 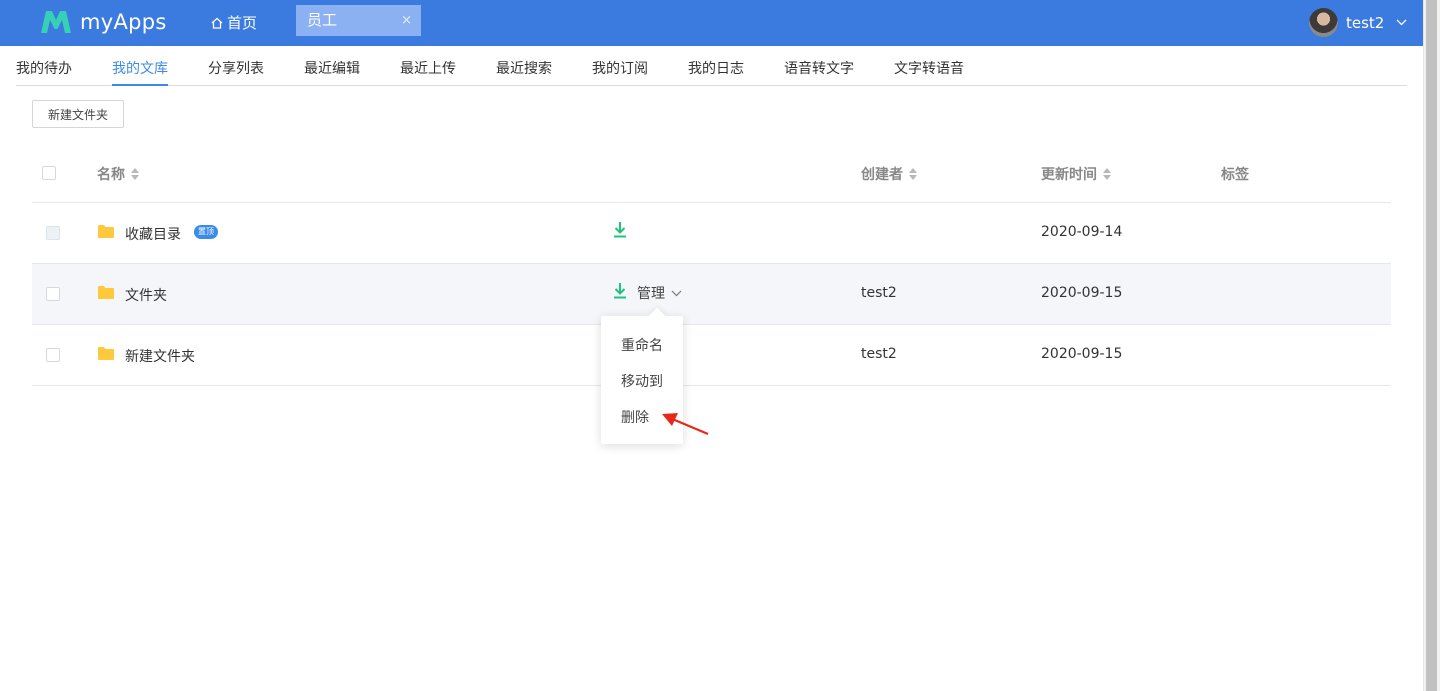 I want to click on top-bar: myApps 首页 员工 × test2, so click(x=711, y=23).